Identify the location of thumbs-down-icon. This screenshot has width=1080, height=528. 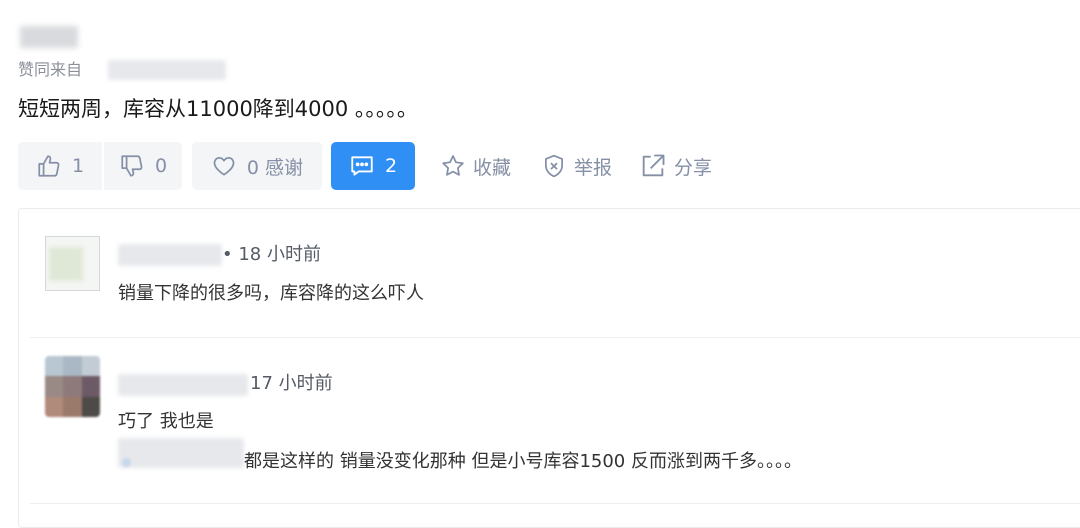
(132, 166).